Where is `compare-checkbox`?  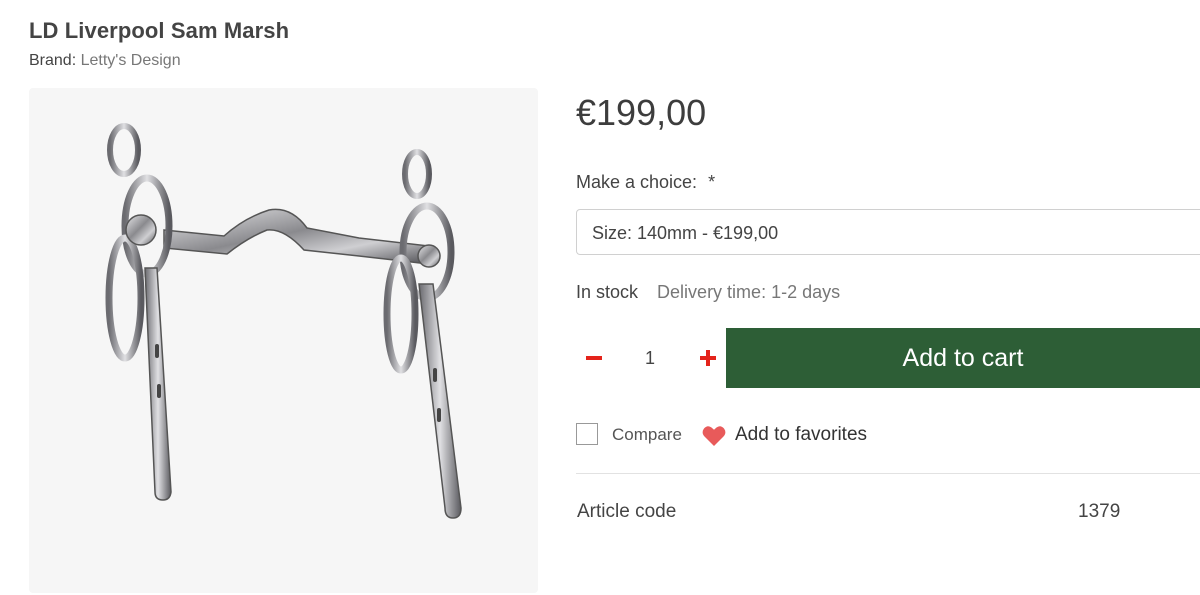 compare-checkbox is located at coordinates (587, 434).